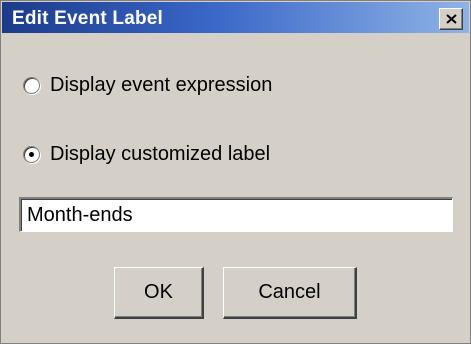 This screenshot has width=471, height=344. What do you see at coordinates (290, 293) in the screenshot?
I see `cancel-button: Cancel` at bounding box center [290, 293].